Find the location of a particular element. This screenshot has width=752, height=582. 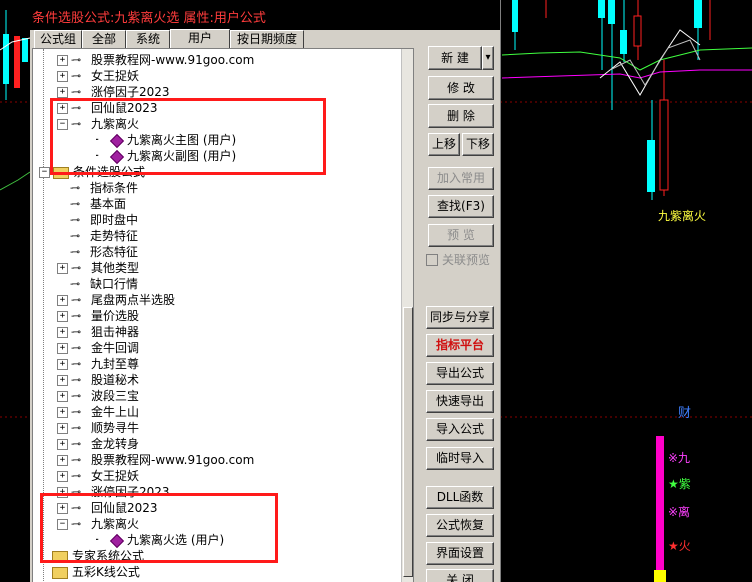

tree-item: + -⊸ 股道秘术 is located at coordinates (98, 380).